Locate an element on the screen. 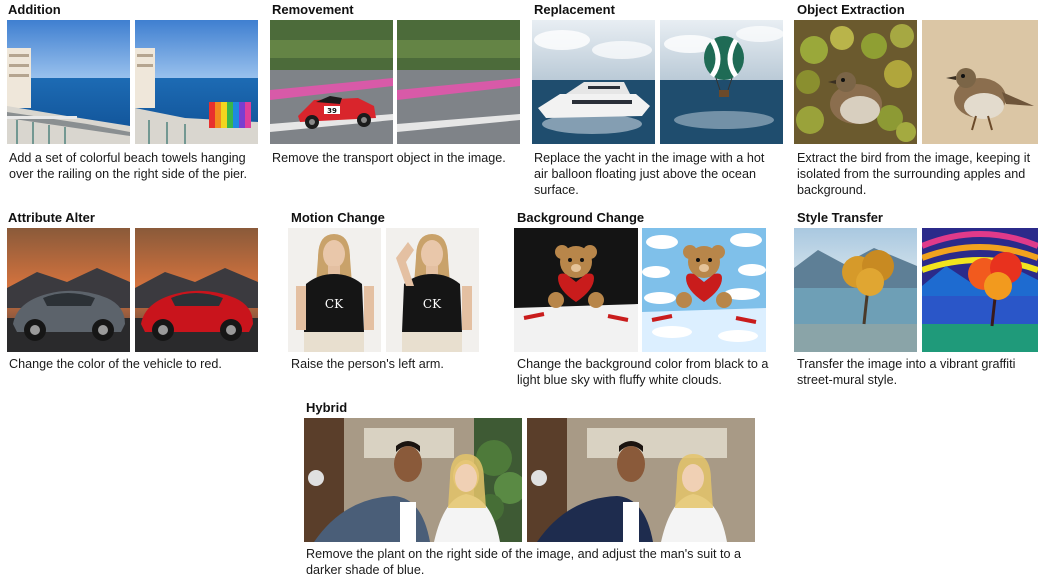 This screenshot has height=584, width=1038. panel-title: Background Change is located at coordinates (581, 217).